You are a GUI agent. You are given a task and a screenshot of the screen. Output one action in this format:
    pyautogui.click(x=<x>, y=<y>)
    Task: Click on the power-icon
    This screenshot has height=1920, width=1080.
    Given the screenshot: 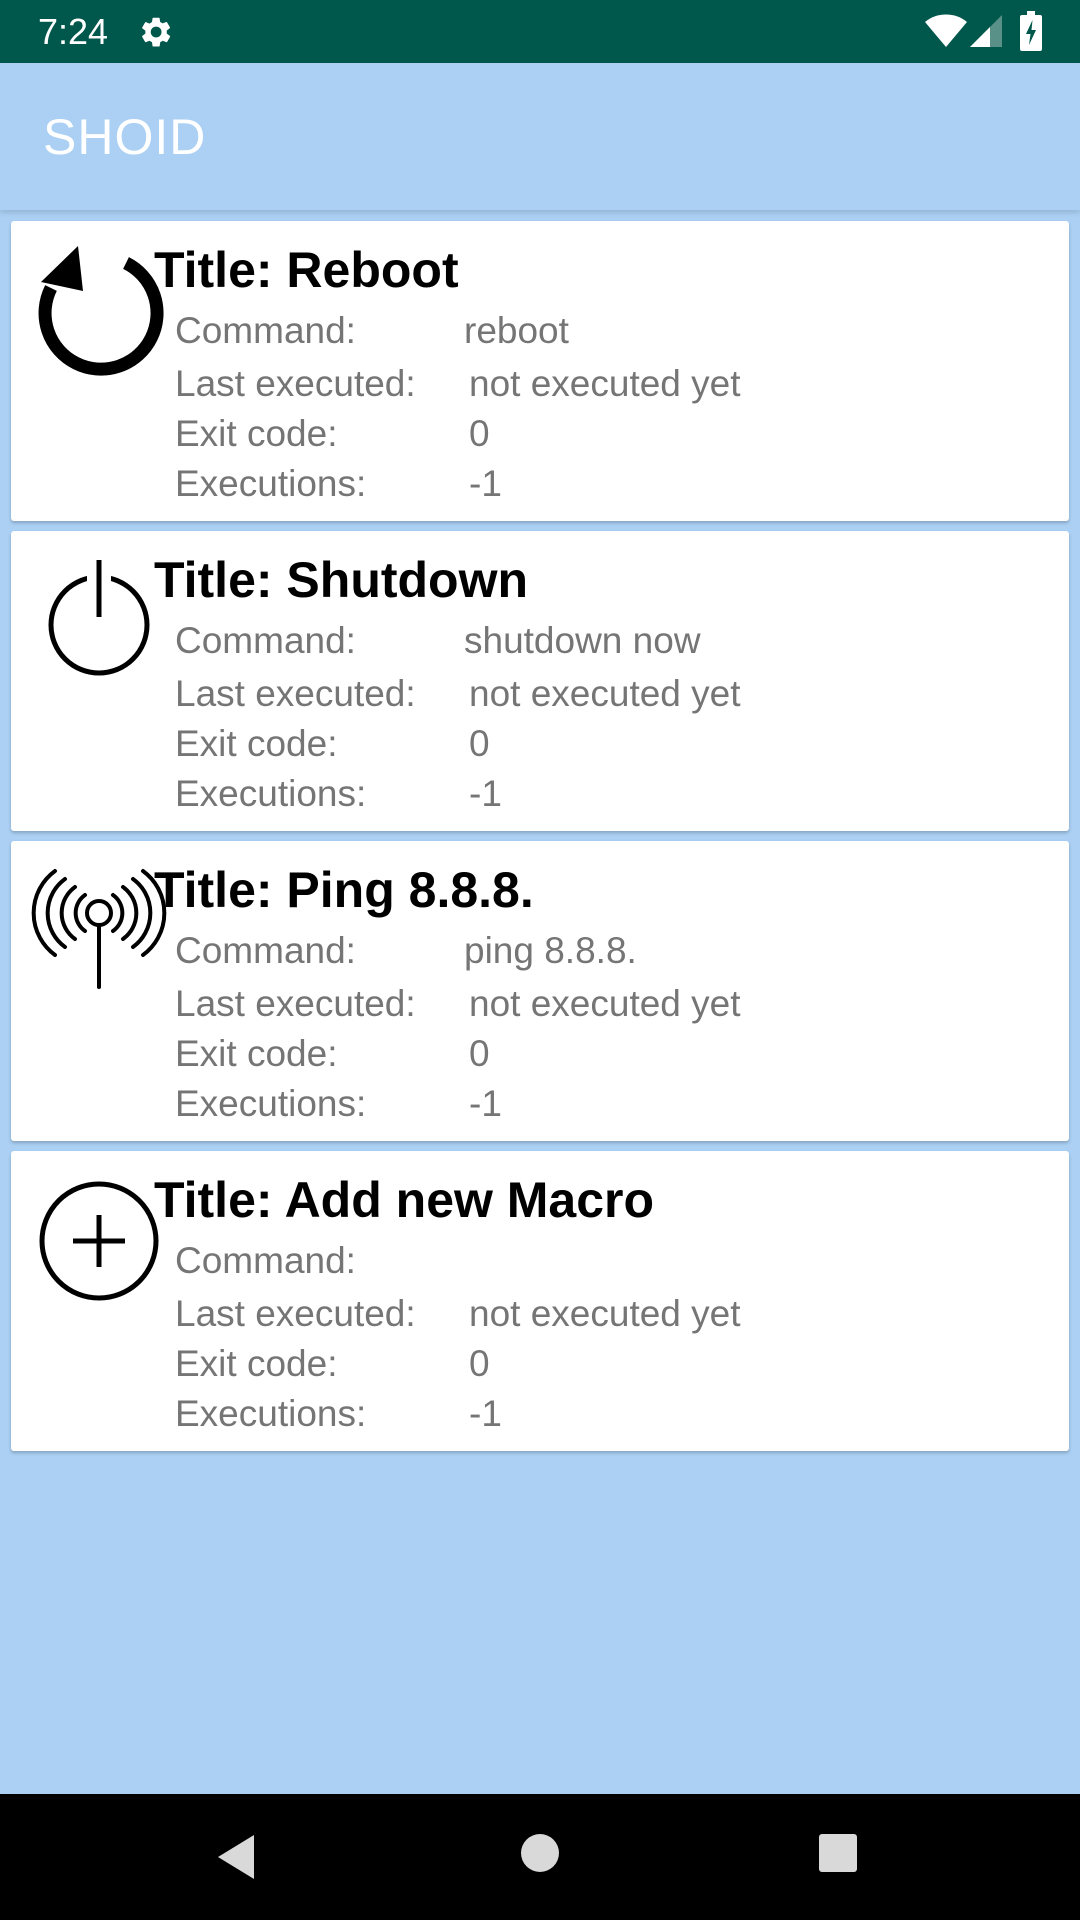 What is the action you would take?
    pyautogui.click(x=99, y=619)
    